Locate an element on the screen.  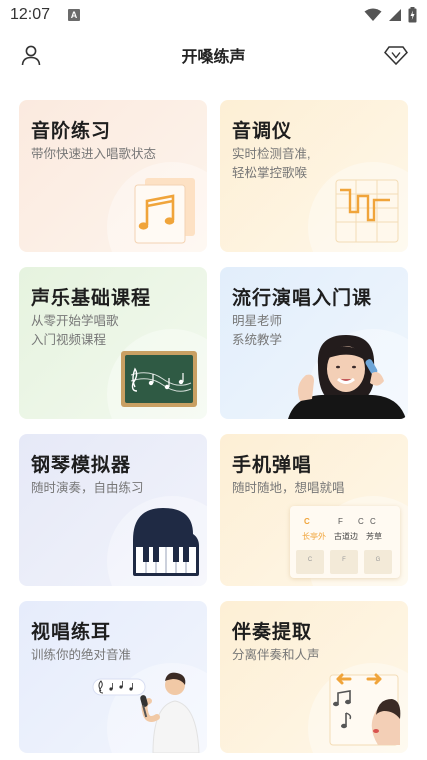
card-vocal-basics-course: 声乐基础课程 从零开始学唱歌 入门视频课程 is located at coordinates (113, 343).